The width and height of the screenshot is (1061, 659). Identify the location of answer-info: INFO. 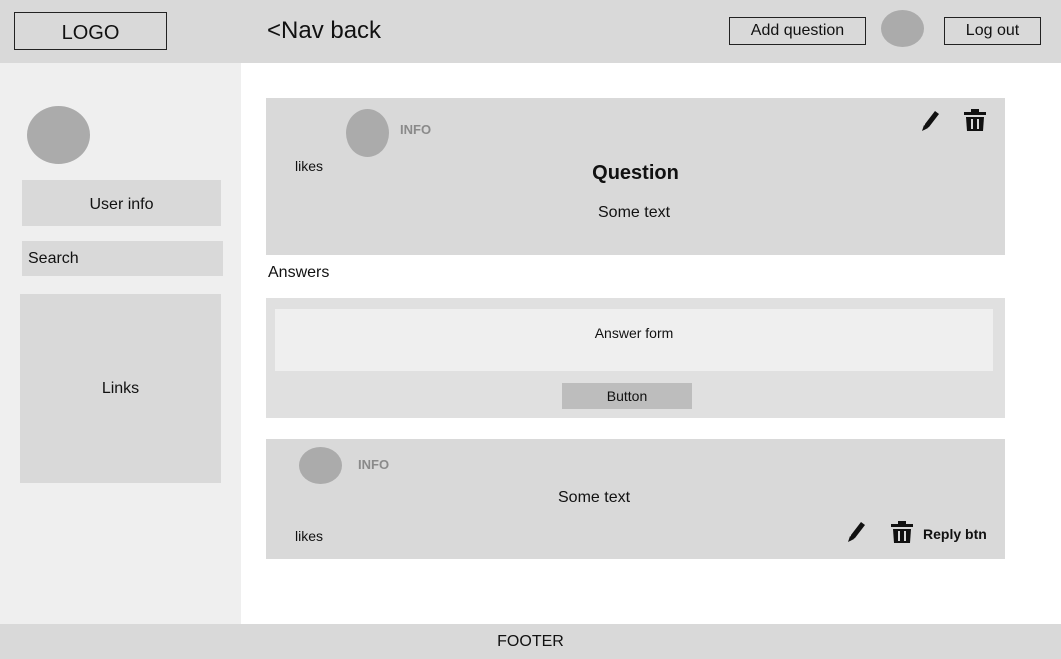
(374, 464).